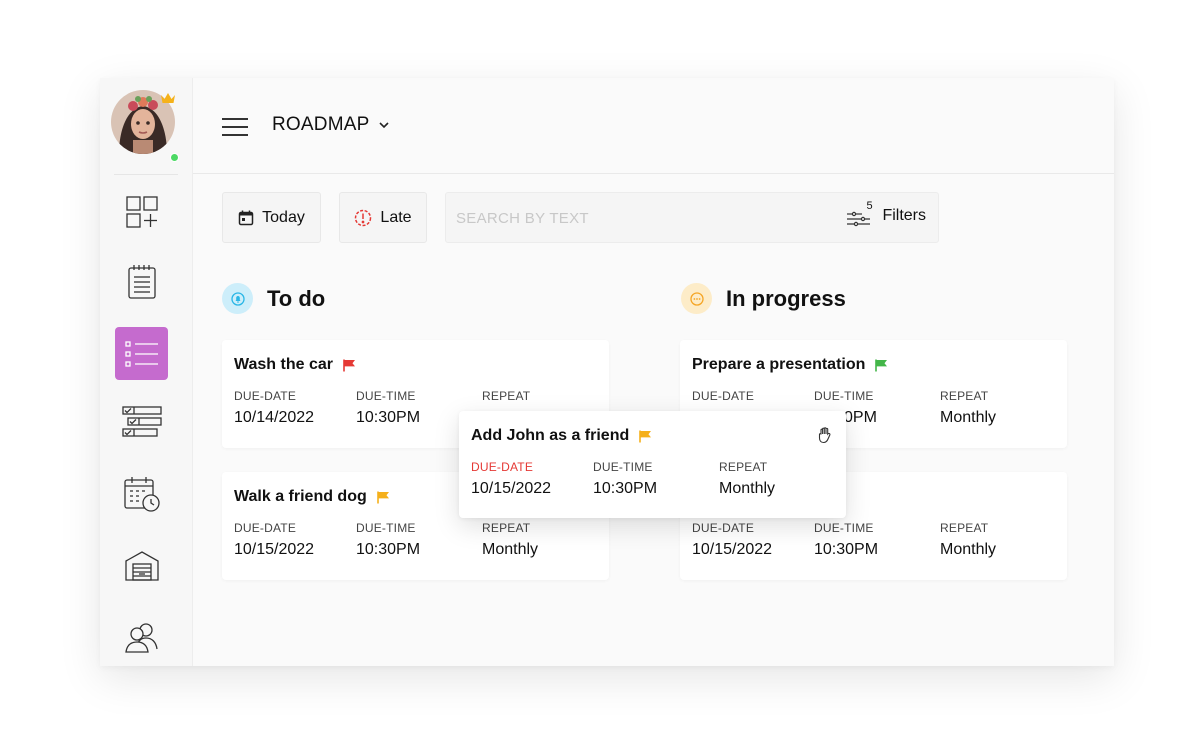 This screenshot has height=750, width=1200. I want to click on more-icon, so click(696, 298).